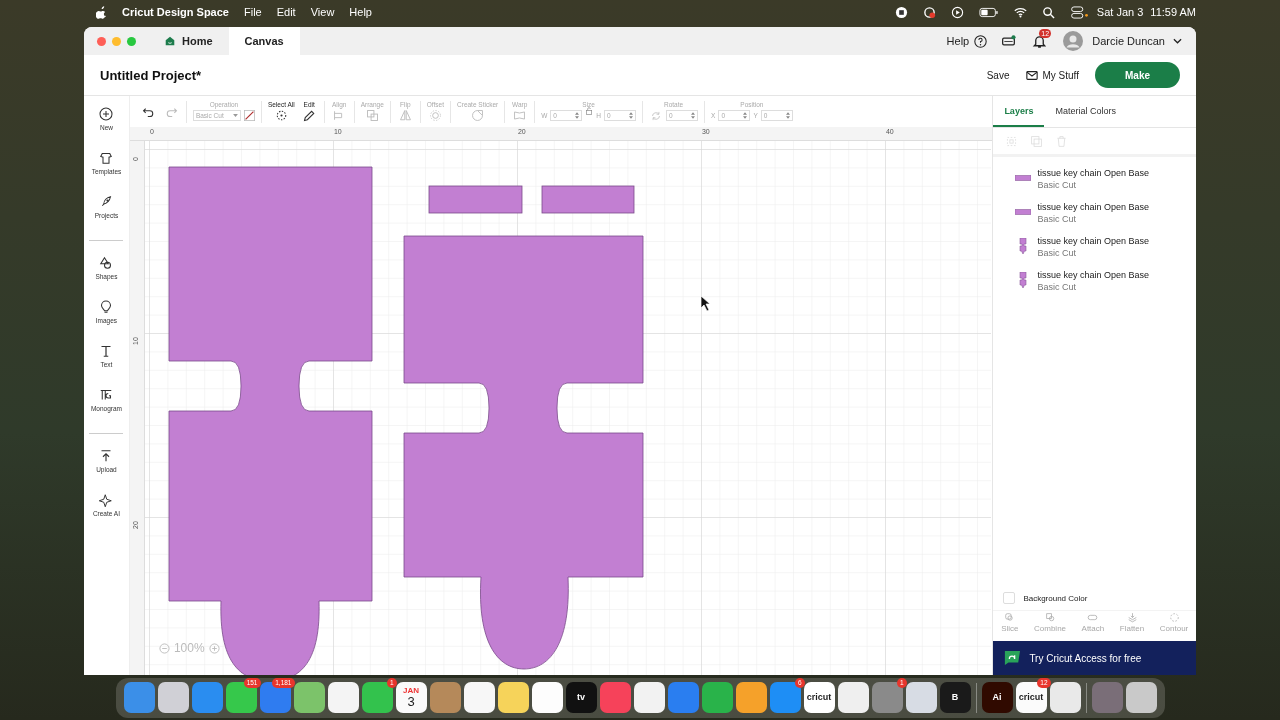 The height and width of the screenshot is (720, 1280). What do you see at coordinates (411, 697) in the screenshot?
I see `app-icon: JAN 3` at bounding box center [411, 697].